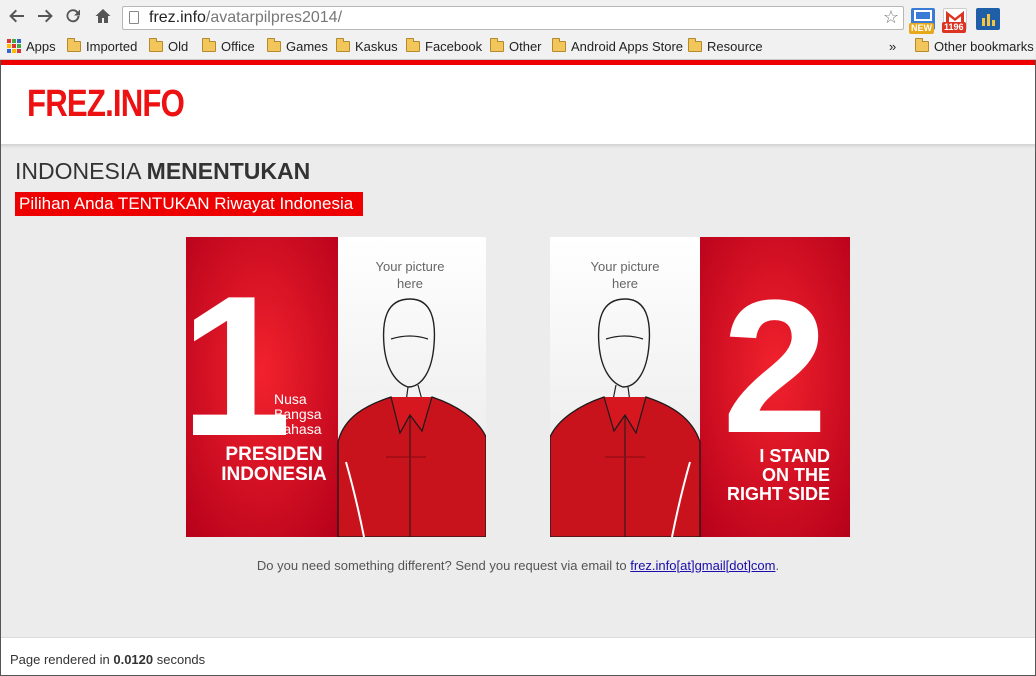 The image size is (1036, 676). I want to click on bookmark-label: Imported, so click(112, 46).